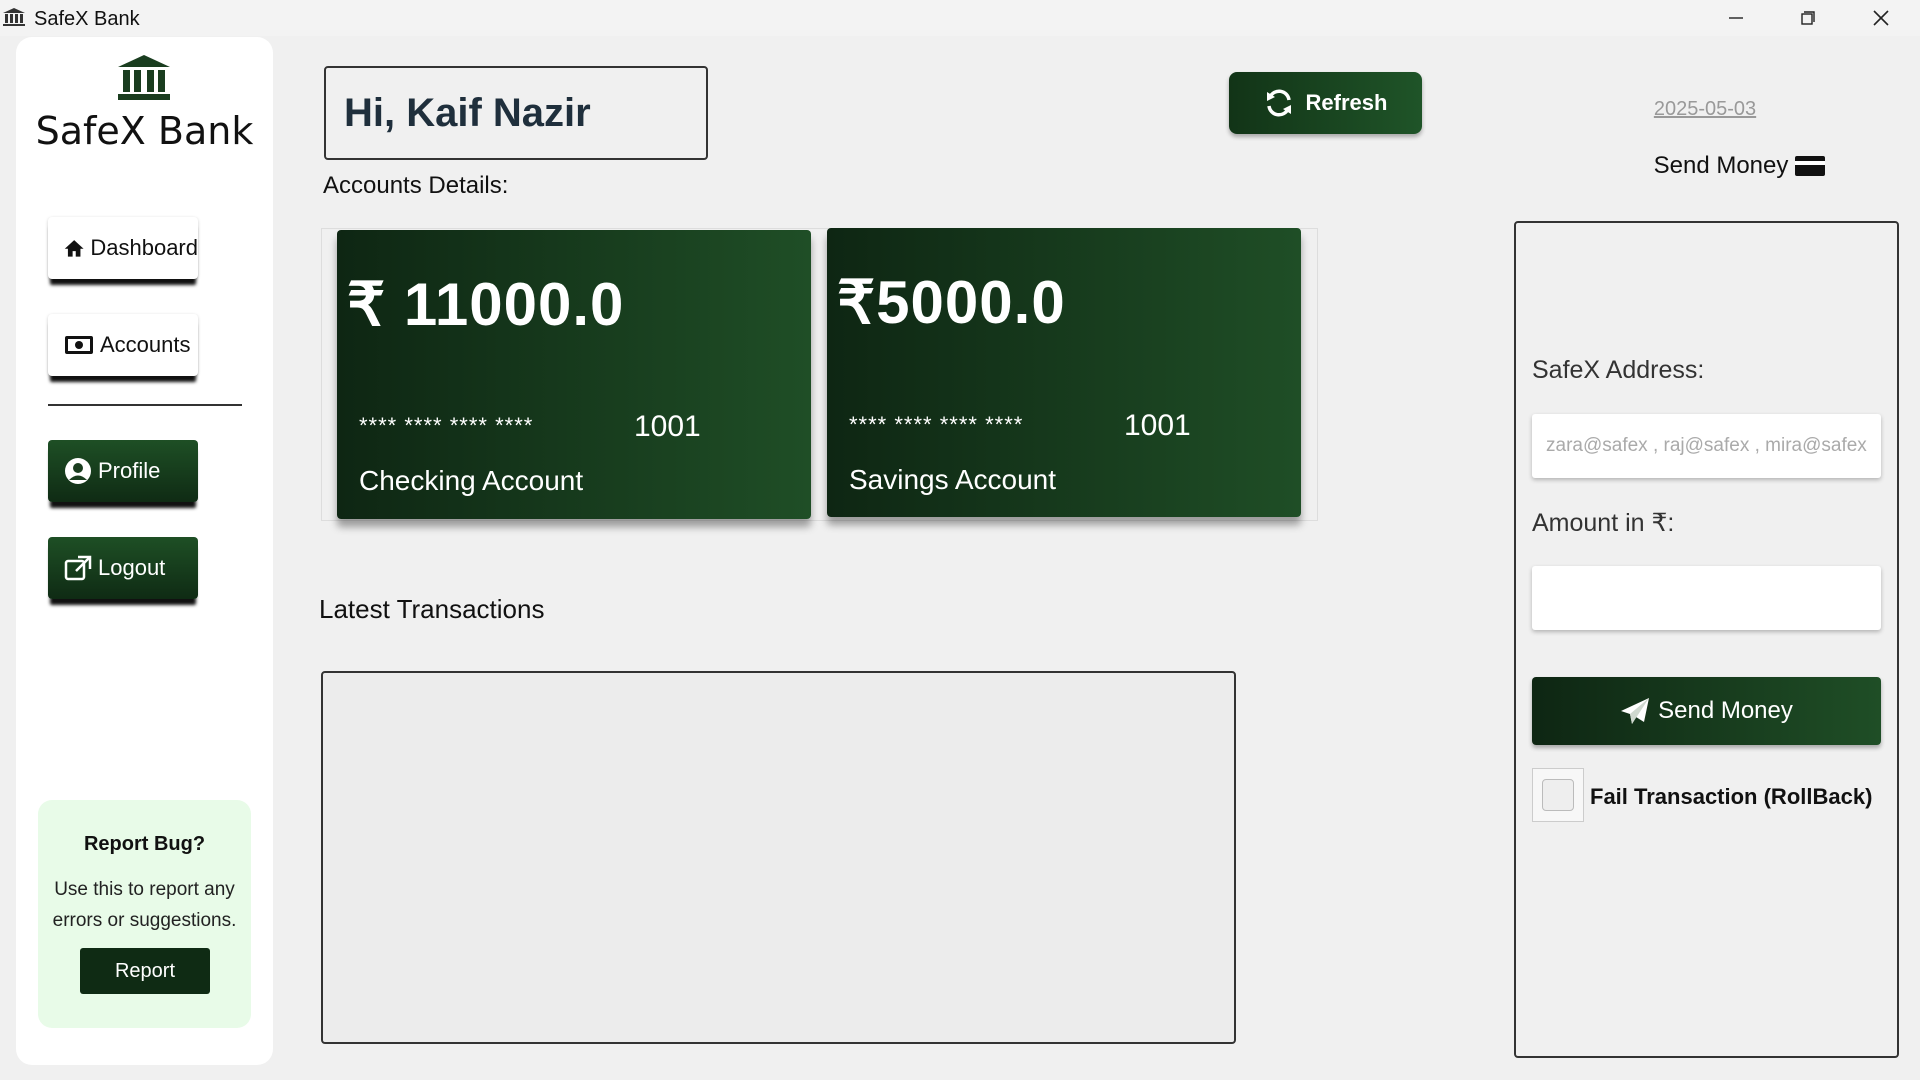  I want to click on restore-button, so click(1808, 18).